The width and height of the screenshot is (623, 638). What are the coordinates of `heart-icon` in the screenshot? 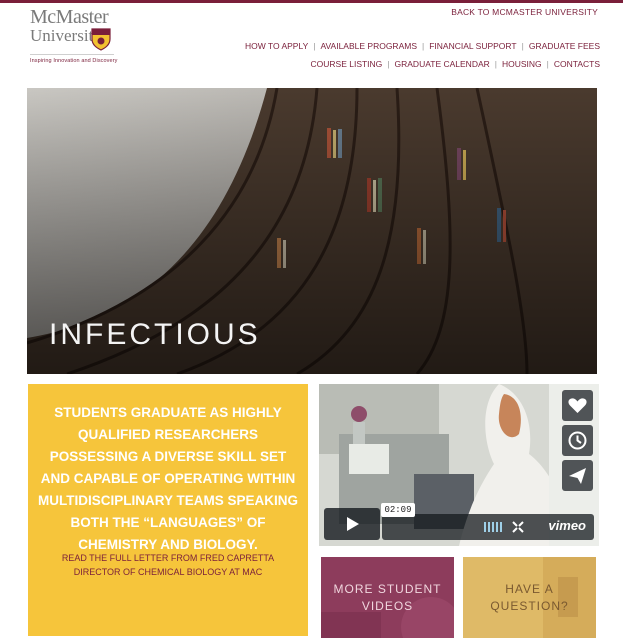 It's located at (577, 405).